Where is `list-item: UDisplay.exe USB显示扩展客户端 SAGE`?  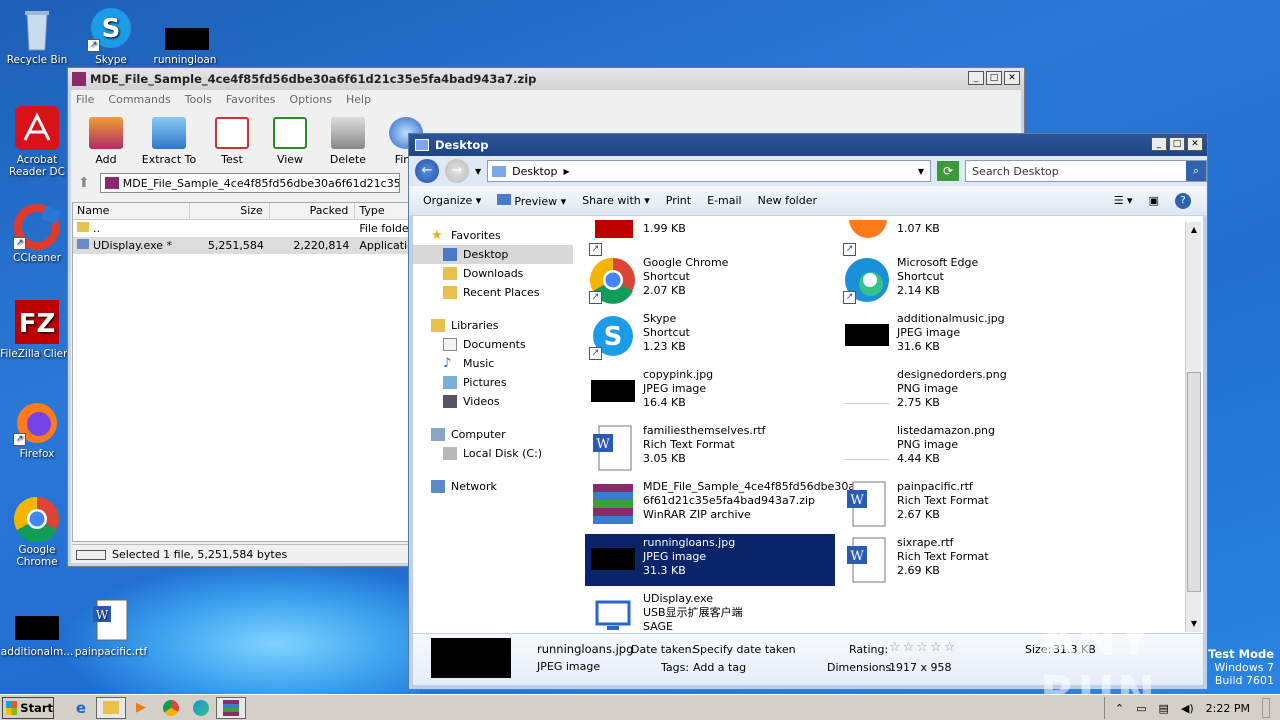 list-item: UDisplay.exe USB显示扩展客户端 SAGE is located at coordinates (710, 612).